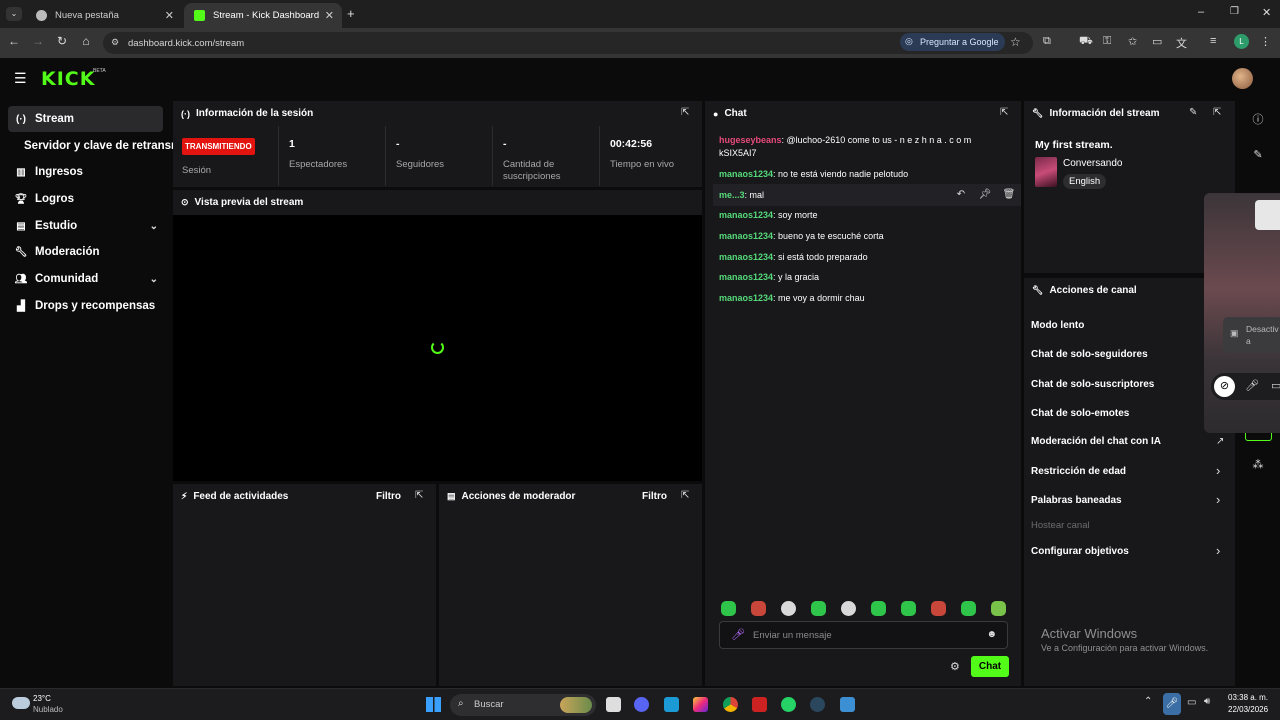 The height and width of the screenshot is (720, 1280). I want to click on tab-list-chevron-icon: ⌄, so click(14, 14).